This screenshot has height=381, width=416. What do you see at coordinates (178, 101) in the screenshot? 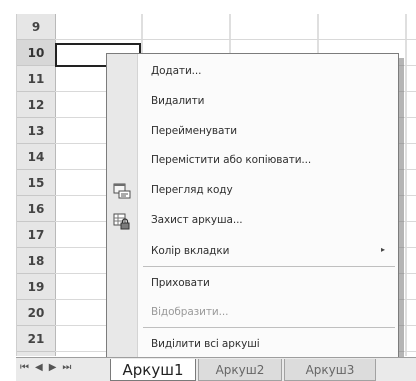
I see `menu-item-label: Видалити` at bounding box center [178, 101].